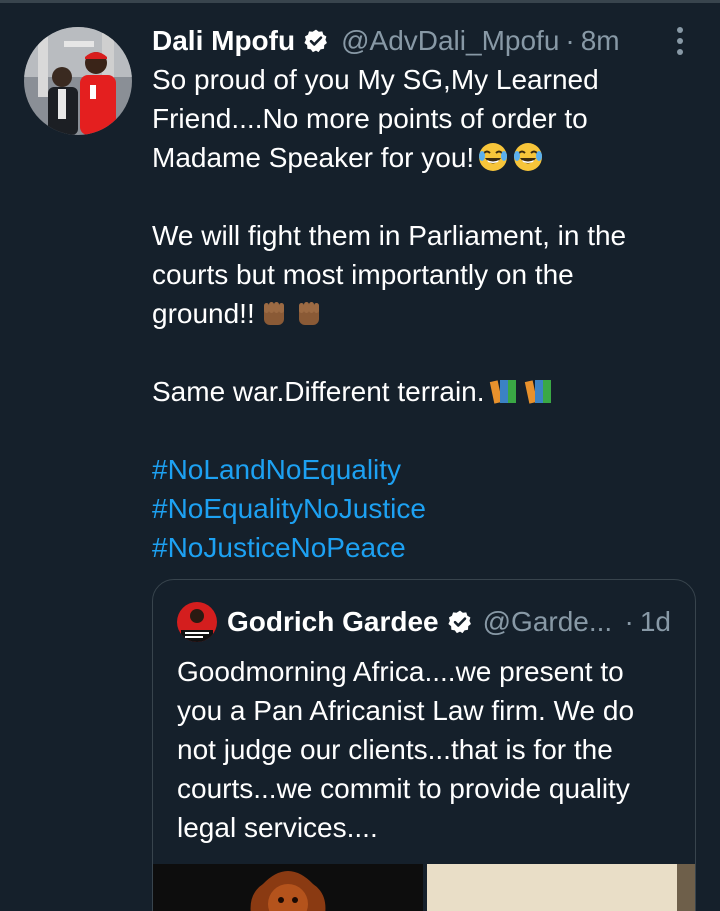  Describe the element at coordinates (370, 118) in the screenshot. I see `tweet-line: Friend....No more points of order to` at that location.